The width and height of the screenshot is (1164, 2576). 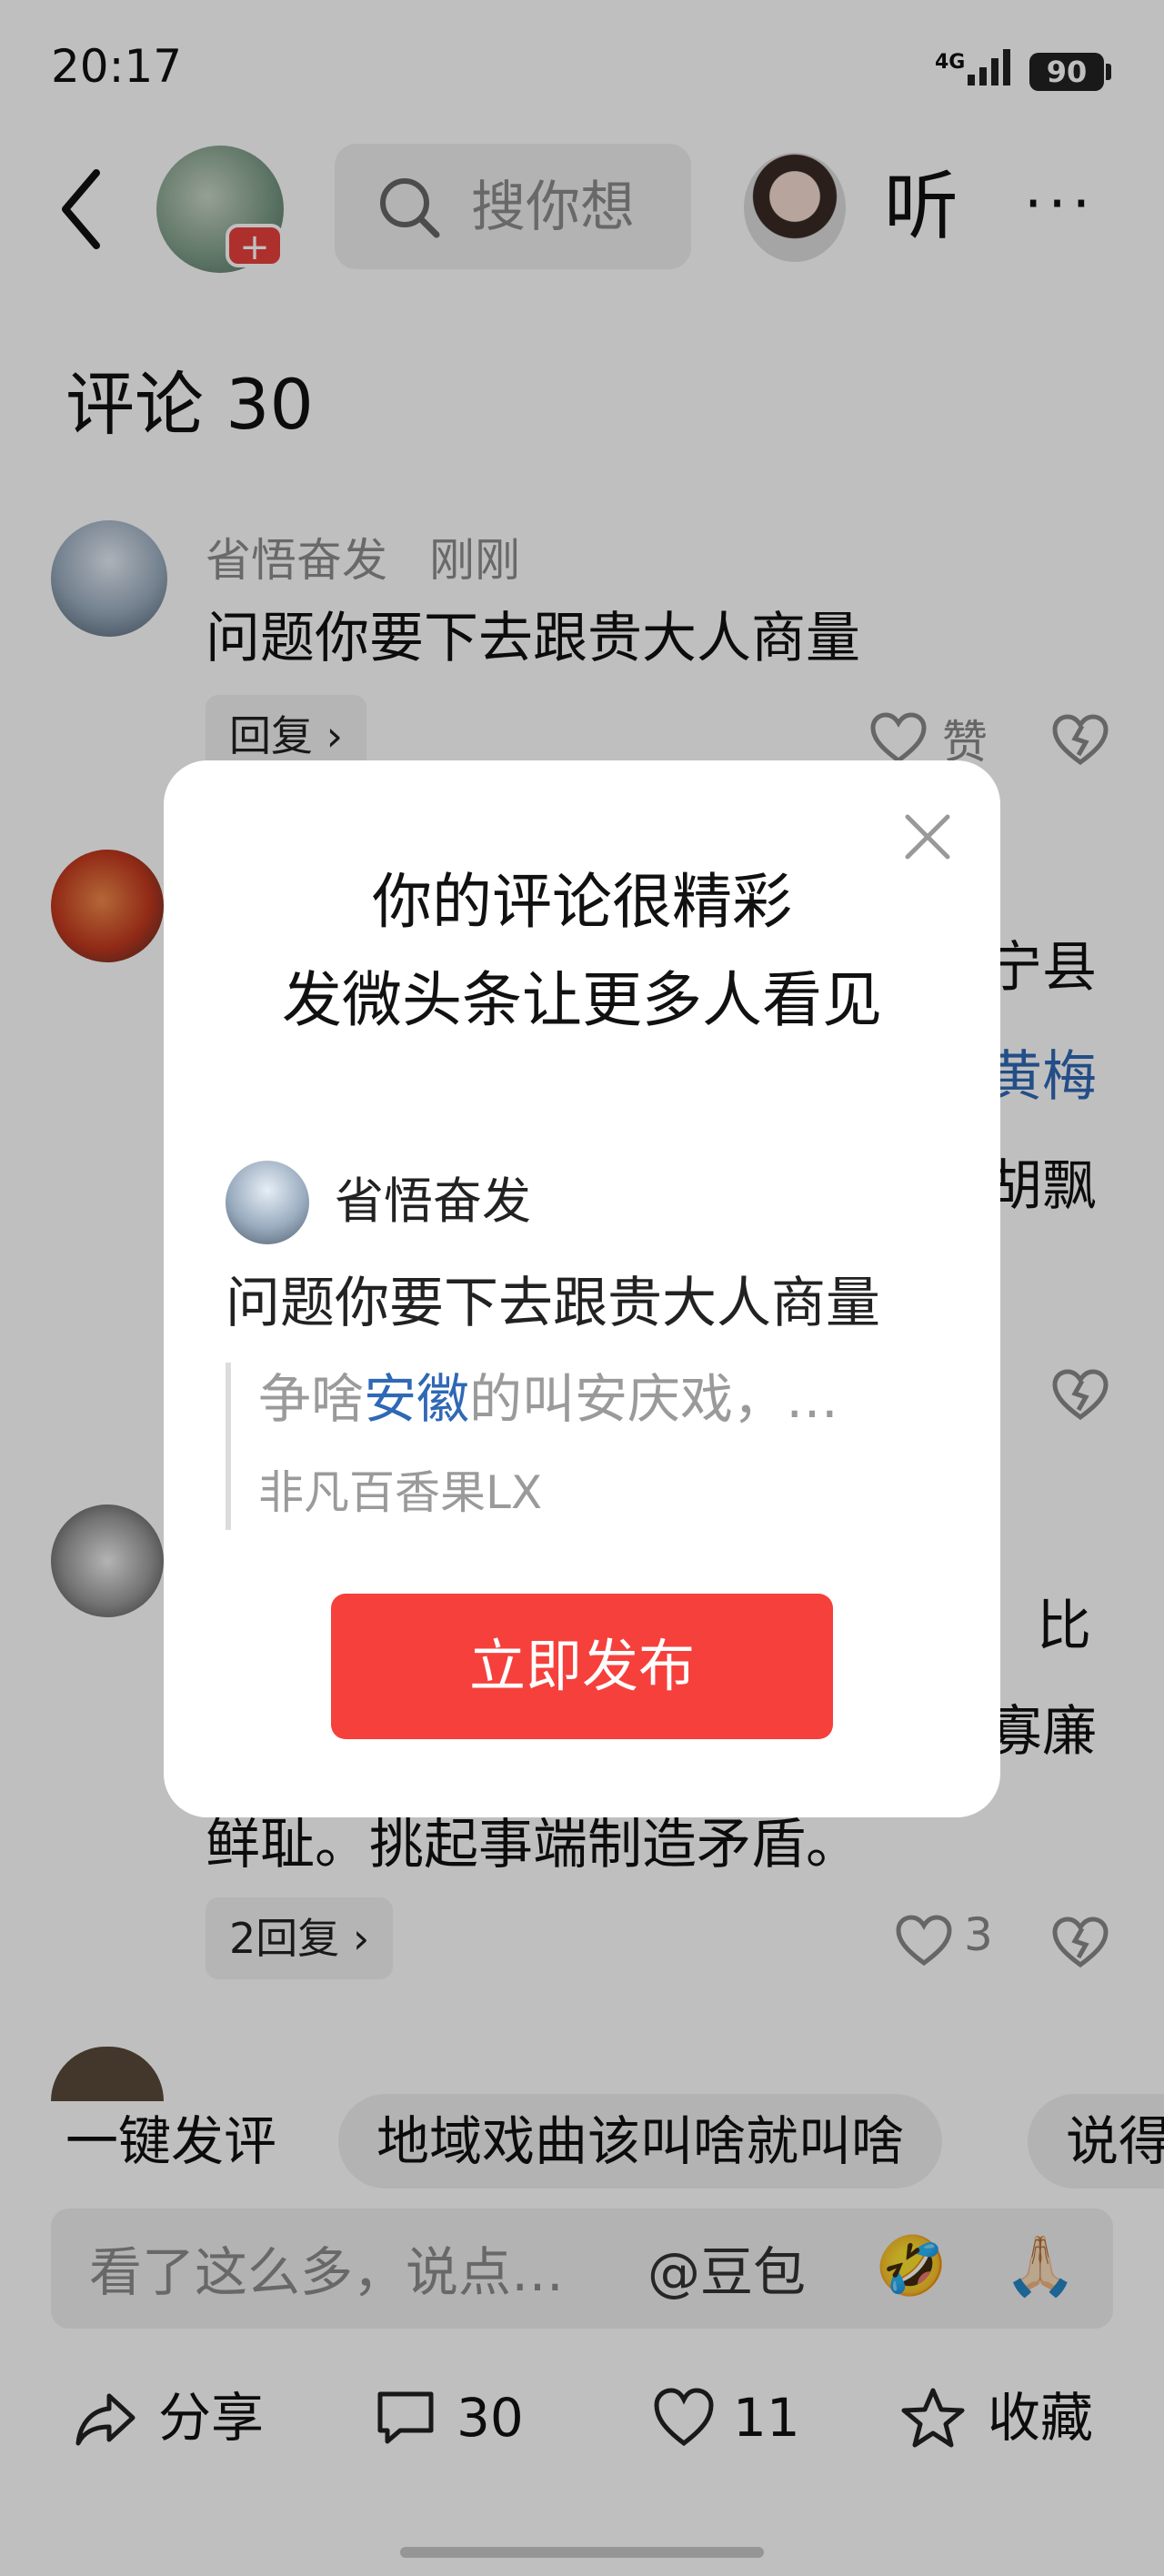 I want to click on publish-button: 立即发布, so click(x=582, y=1666).